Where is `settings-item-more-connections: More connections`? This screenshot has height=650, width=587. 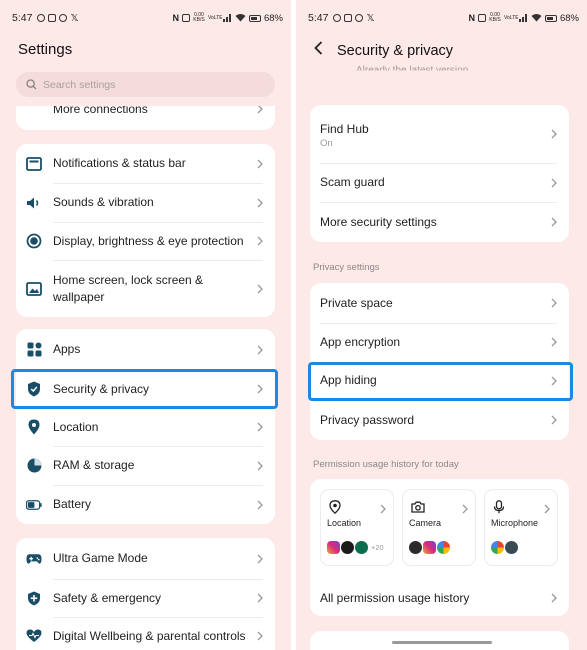
settings-item-more-connections: More connections is located at coordinates (145, 112).